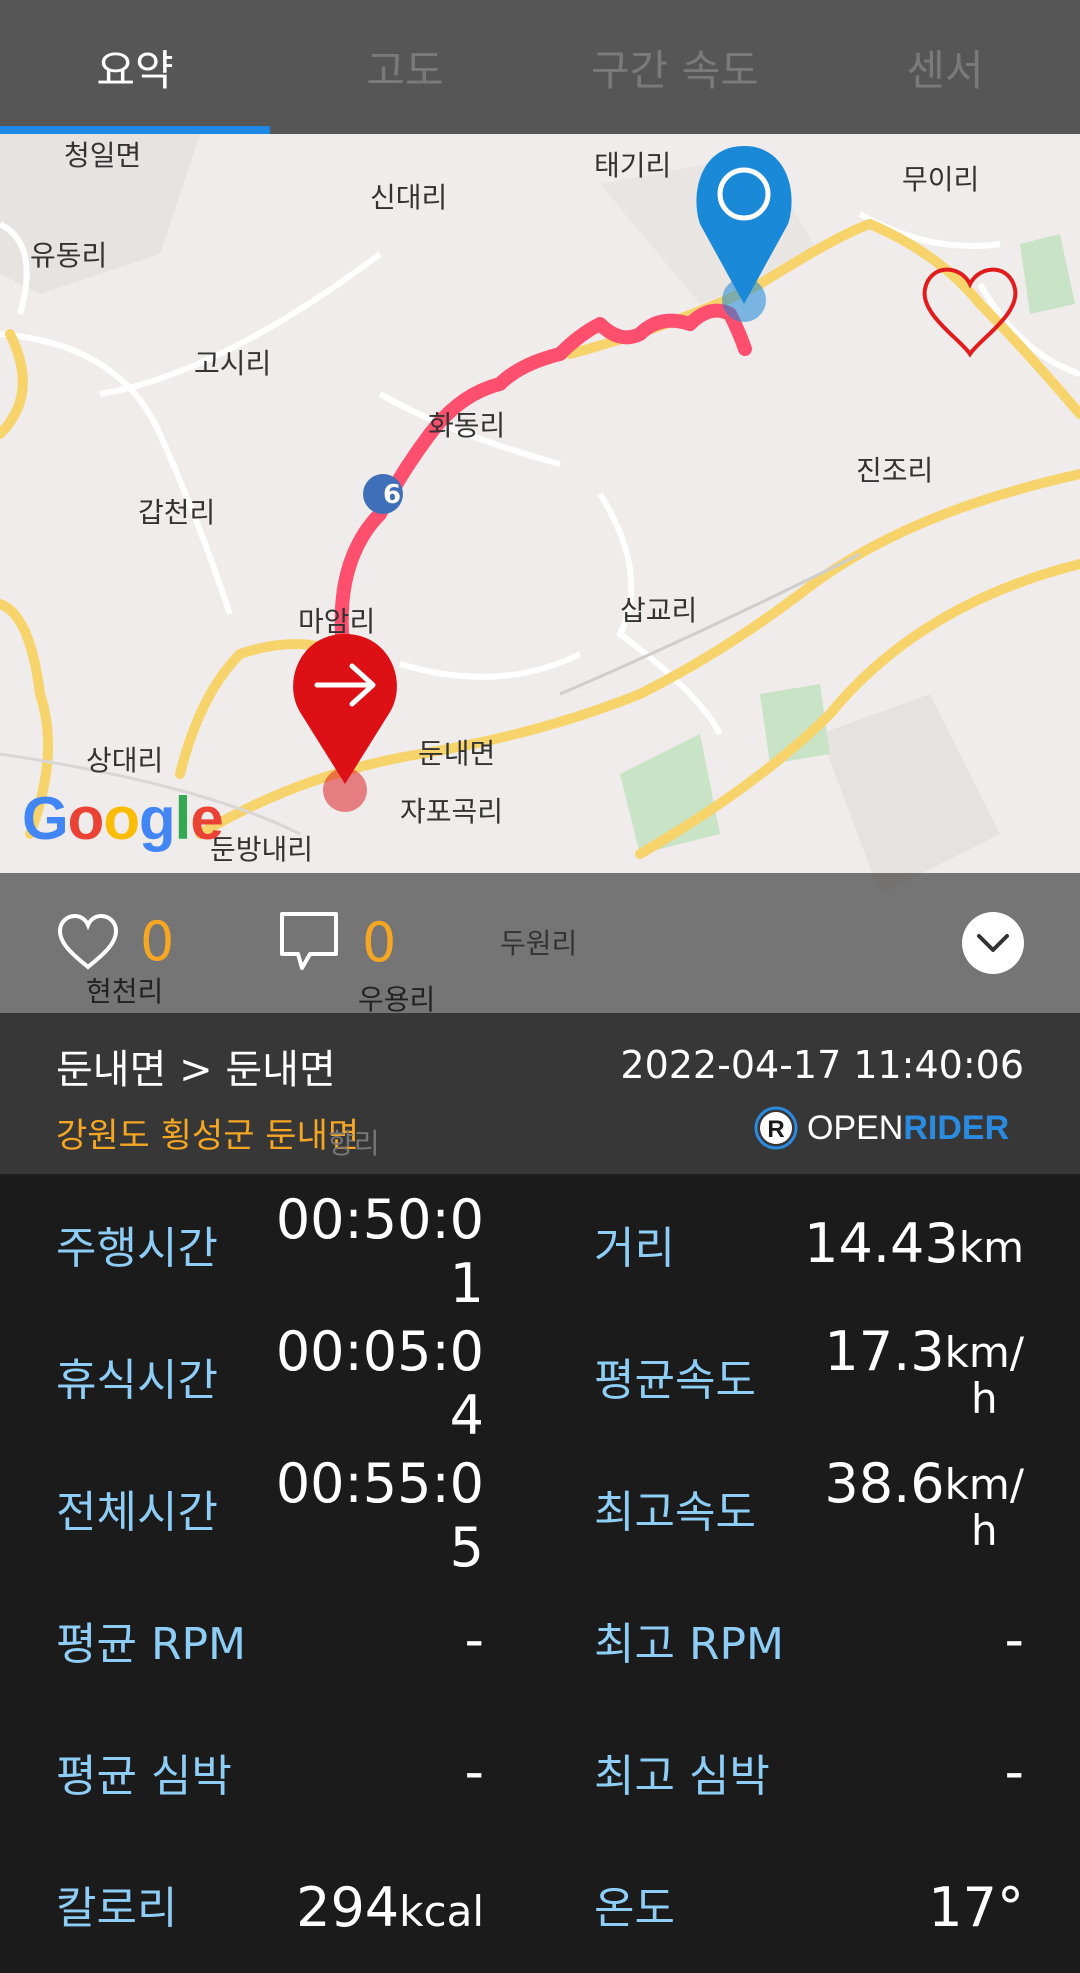 Image resolution: width=1080 pixels, height=1973 pixels. Describe the element at coordinates (123, 818) in the screenshot. I see `google-logo: Google` at that location.